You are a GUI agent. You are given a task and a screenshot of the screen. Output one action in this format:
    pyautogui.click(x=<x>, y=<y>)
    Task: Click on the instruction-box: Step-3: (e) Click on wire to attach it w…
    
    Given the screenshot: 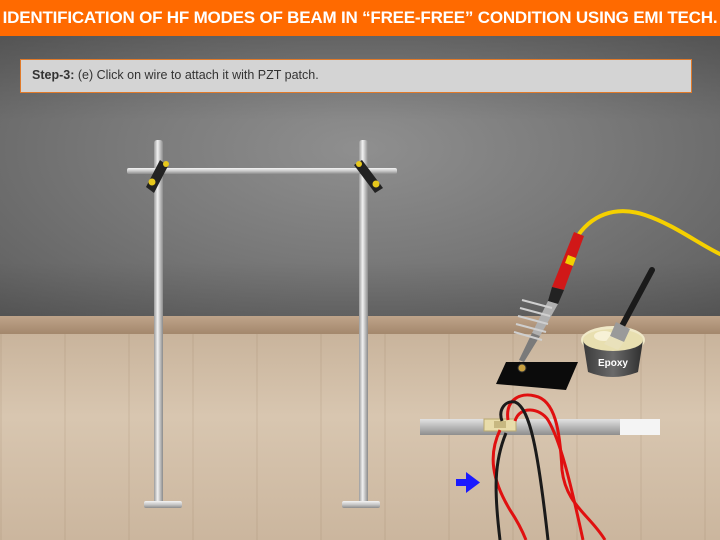 What is the action you would take?
    pyautogui.click(x=356, y=76)
    